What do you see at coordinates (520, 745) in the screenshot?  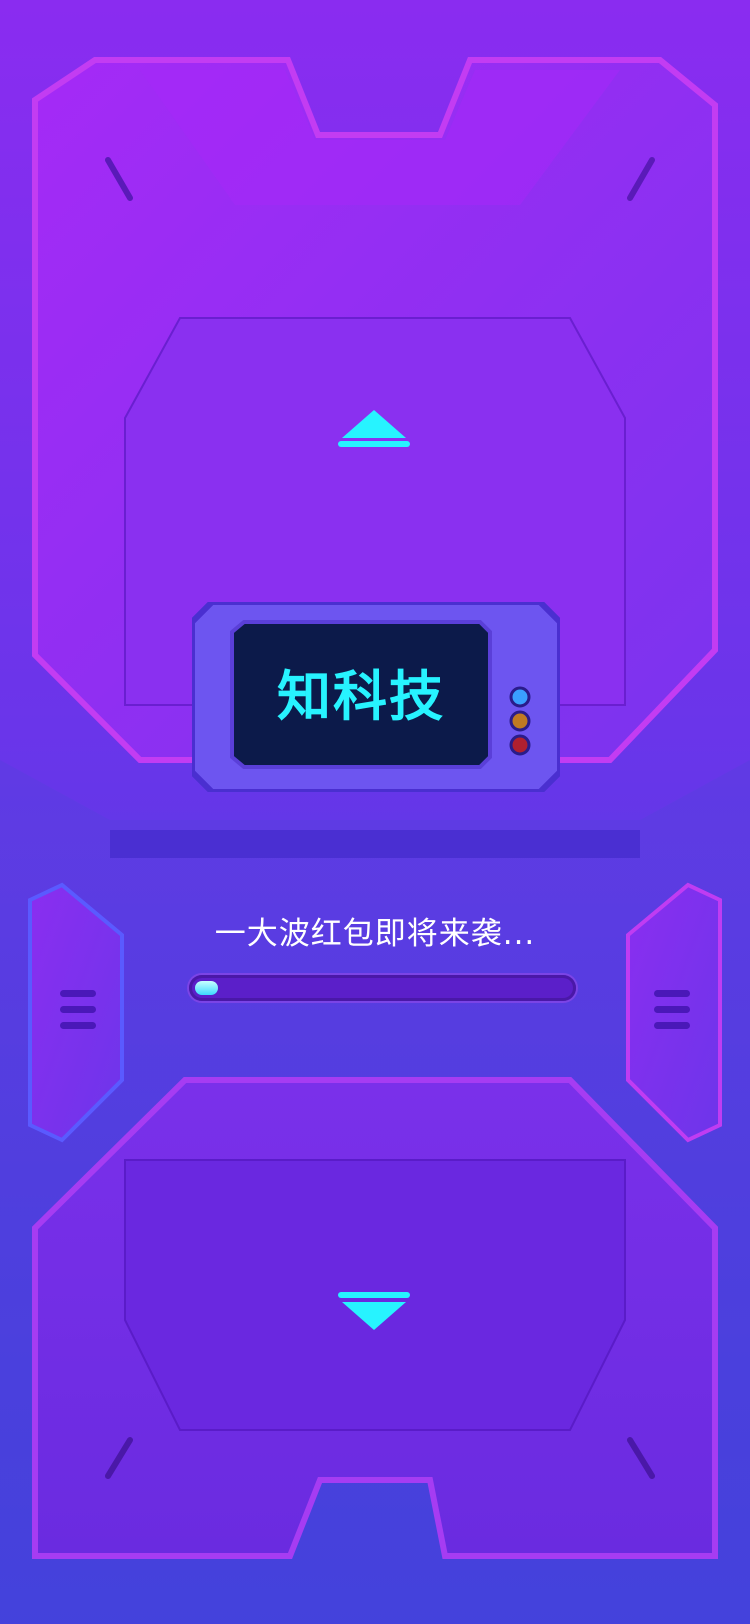 I see `indicator-red-light` at bounding box center [520, 745].